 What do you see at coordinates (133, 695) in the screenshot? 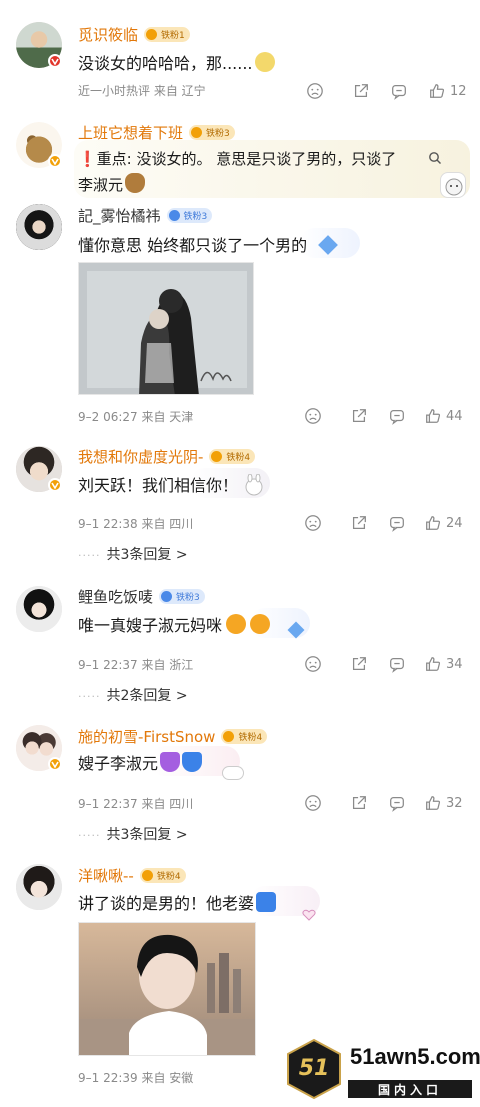
I see `view-replies-link: ····· 共2条回复 >` at bounding box center [133, 695].